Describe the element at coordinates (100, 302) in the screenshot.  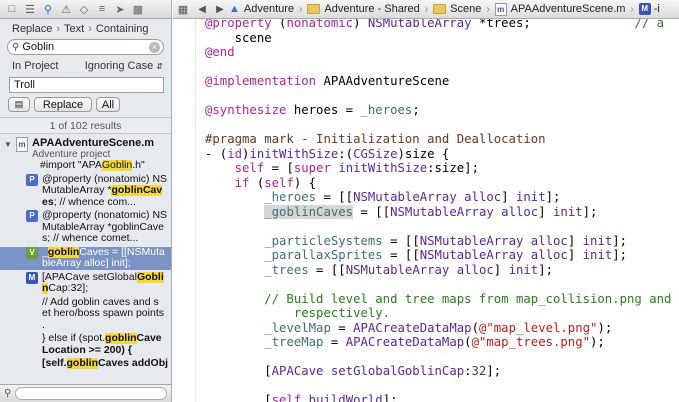
I see `result-text: // Add goblin caves and s` at that location.